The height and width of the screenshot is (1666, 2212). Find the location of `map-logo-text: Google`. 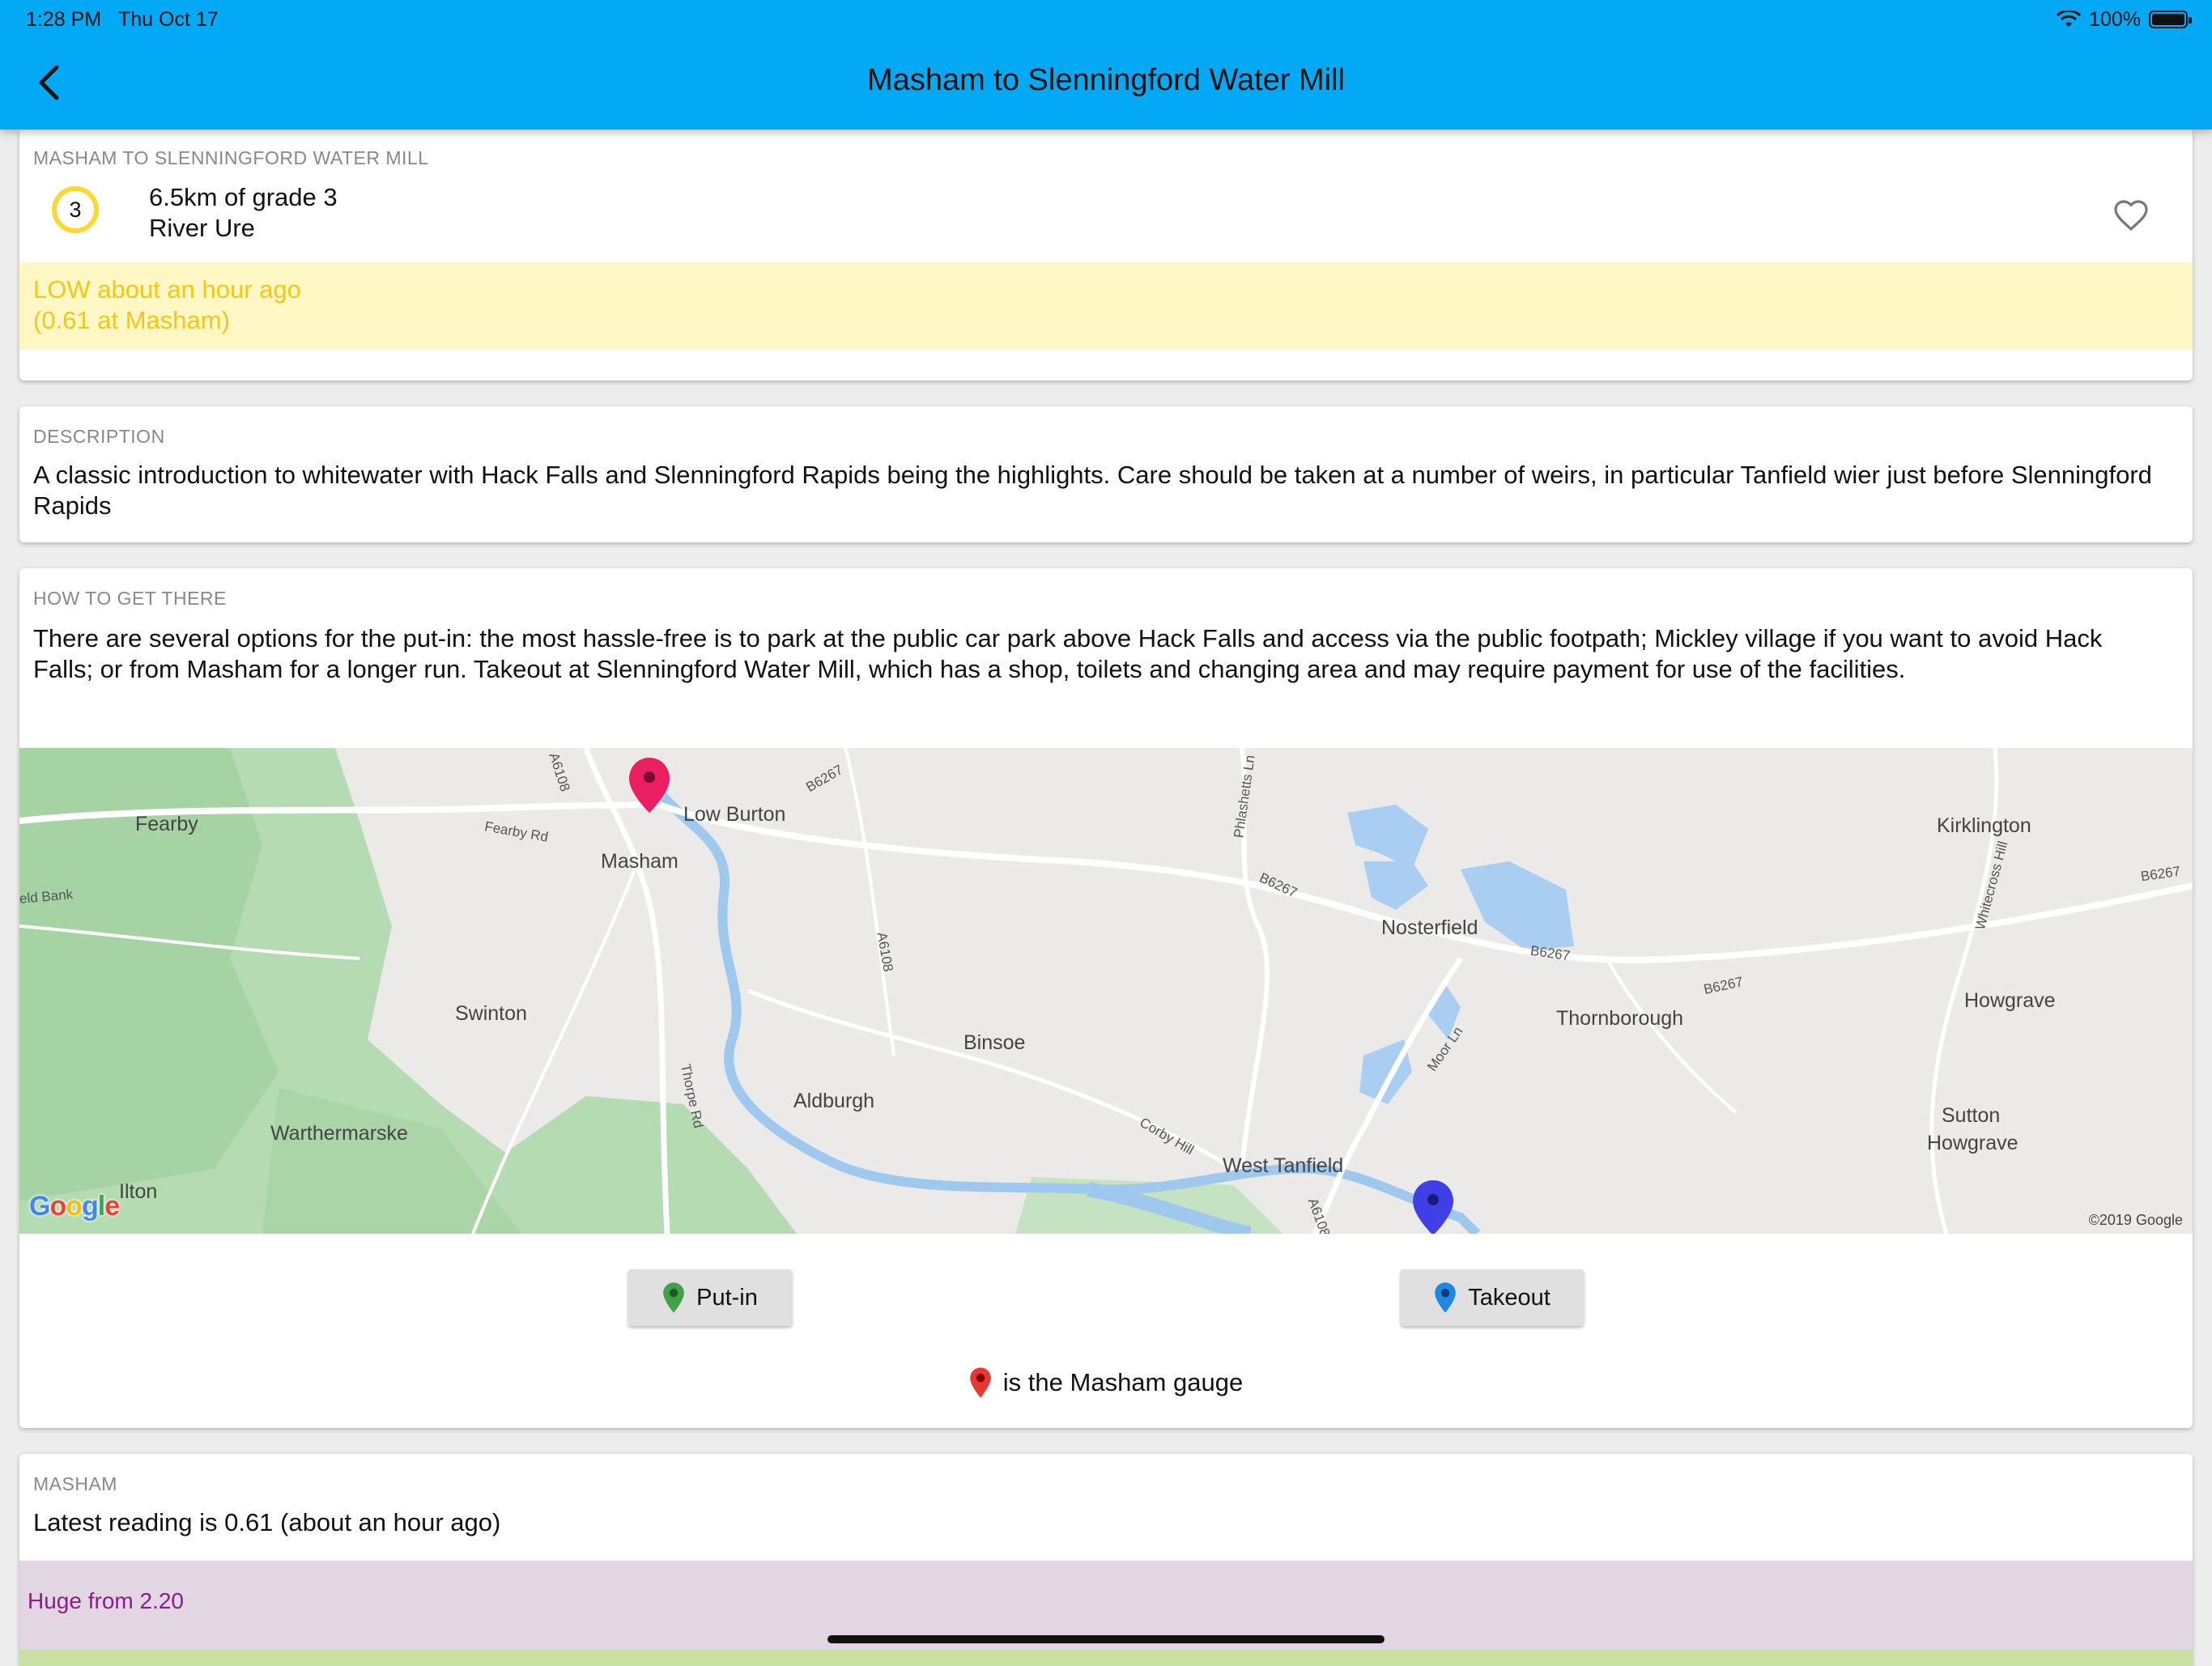

map-logo-text: Google is located at coordinates (75, 1206).